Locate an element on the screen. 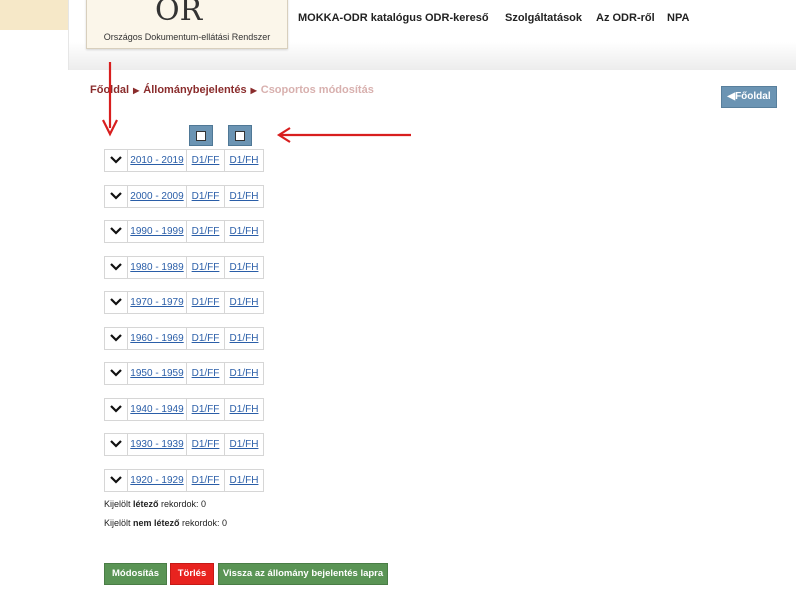 This screenshot has height=599, width=796. nav-odr-kereso: ODR-kereső is located at coordinates (457, 18).